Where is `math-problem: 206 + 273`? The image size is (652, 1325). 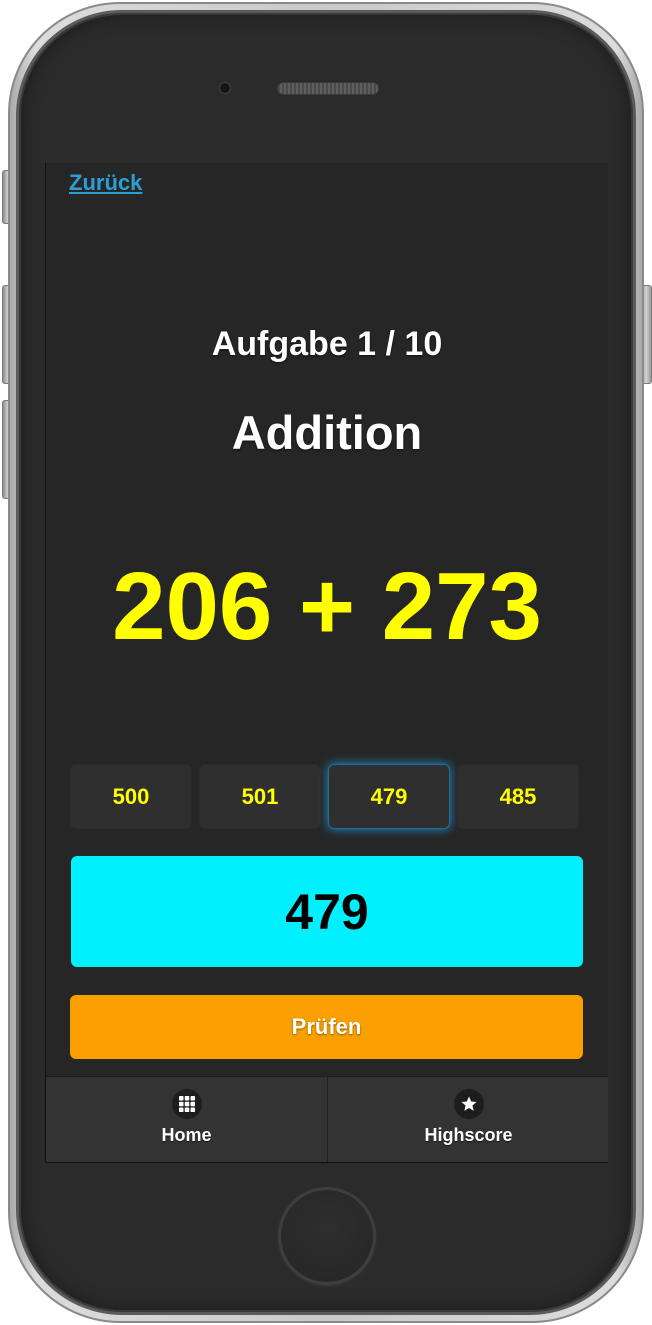
math-problem: 206 + 273 is located at coordinates (327, 607).